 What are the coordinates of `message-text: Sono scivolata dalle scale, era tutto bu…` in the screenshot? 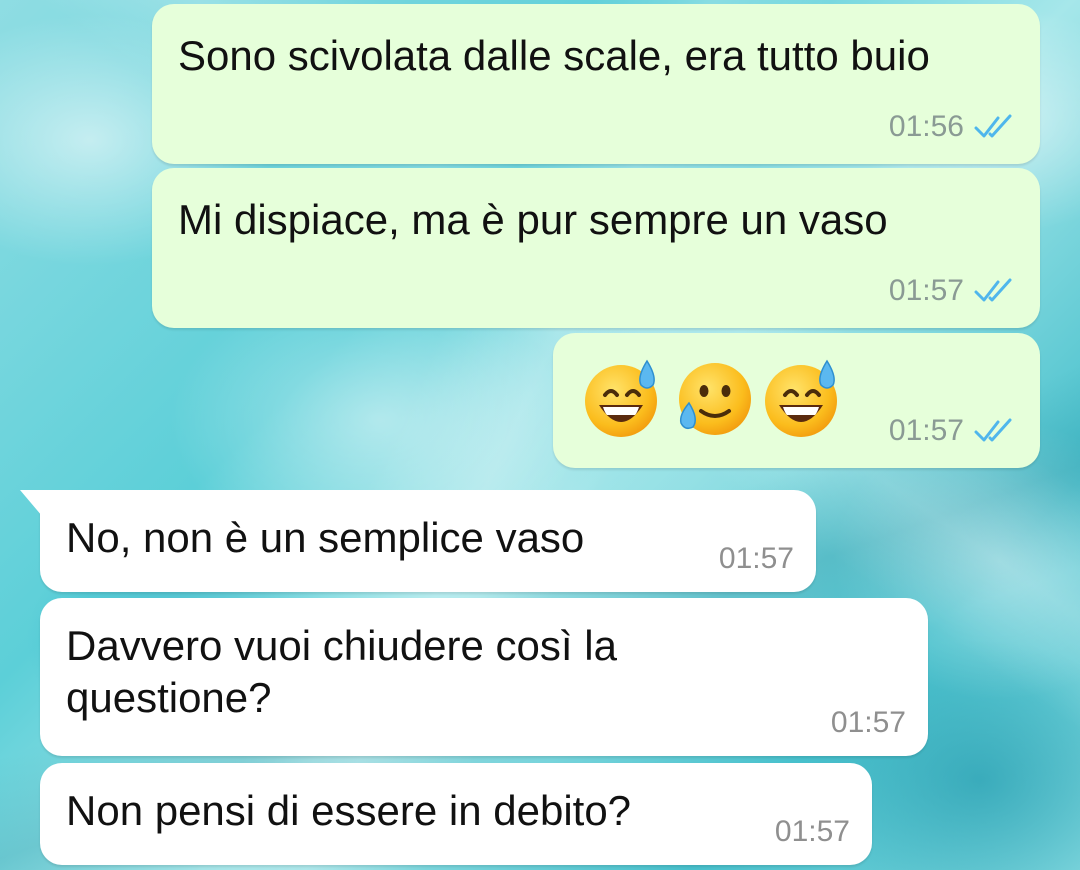 It's located at (554, 55).